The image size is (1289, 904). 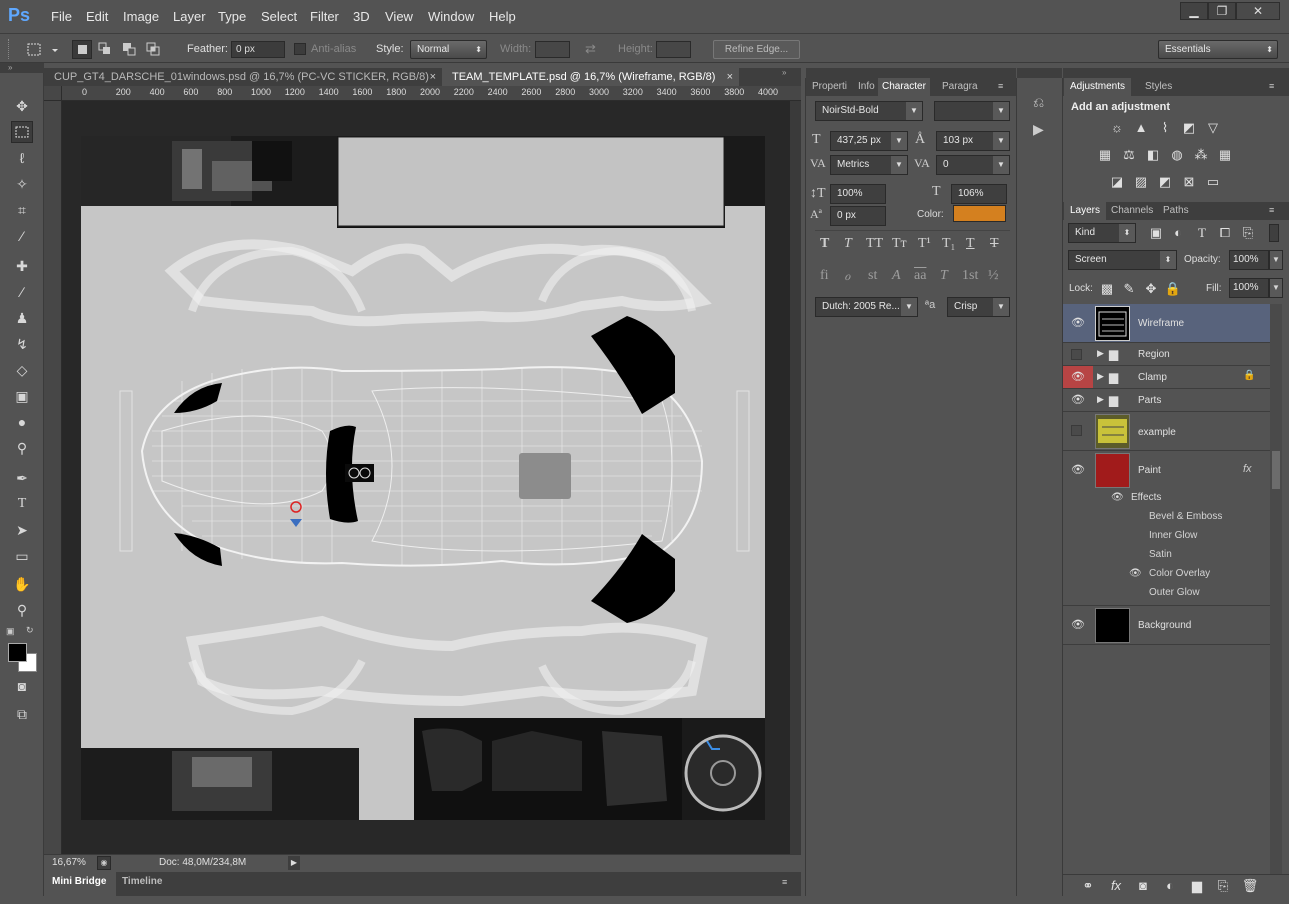 What do you see at coordinates (1149, 470) in the screenshot?
I see `layer-name: Paint` at bounding box center [1149, 470].